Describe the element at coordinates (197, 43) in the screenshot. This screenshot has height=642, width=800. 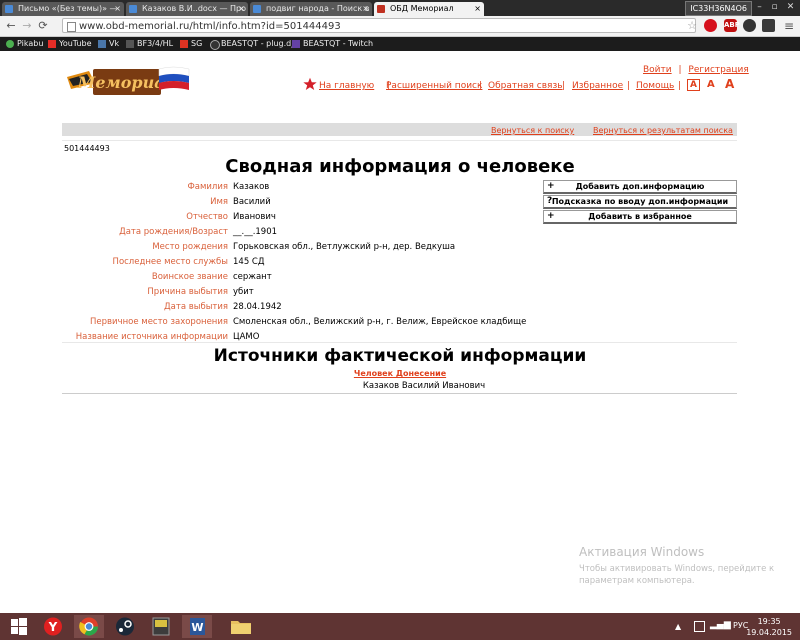
I see `bookmark-label: SG` at that location.